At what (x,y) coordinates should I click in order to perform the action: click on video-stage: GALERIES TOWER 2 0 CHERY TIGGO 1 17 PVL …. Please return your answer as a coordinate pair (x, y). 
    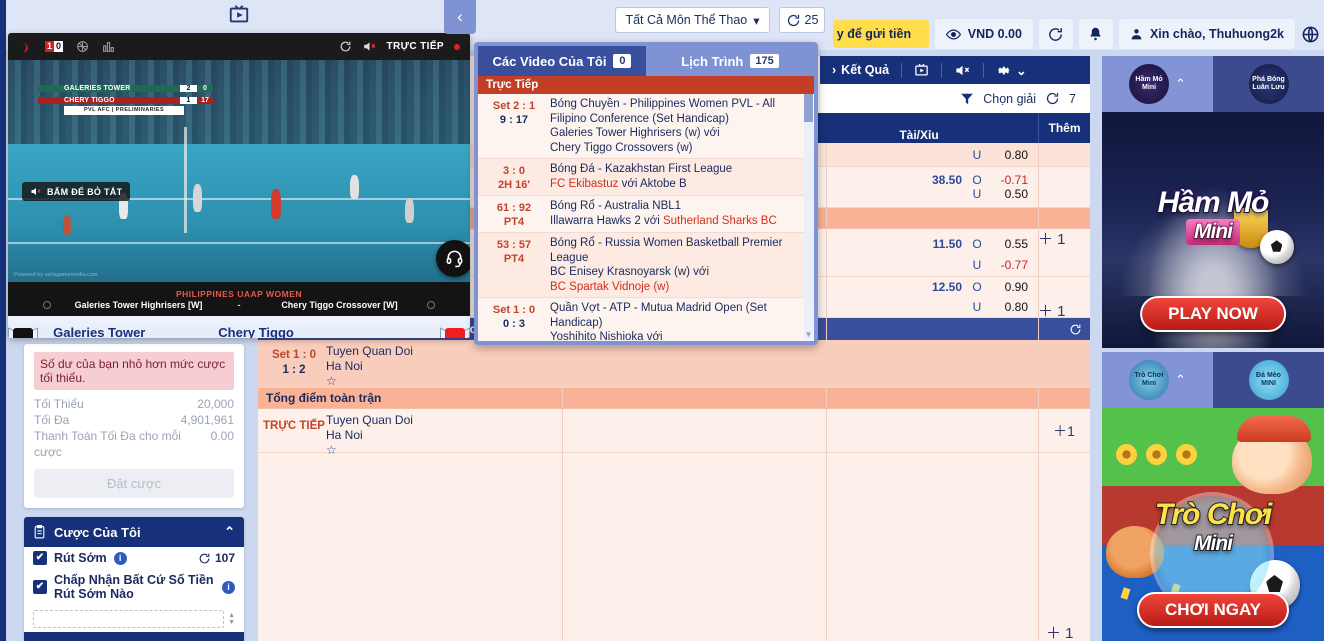
    Looking at the image, I should click on (239, 171).